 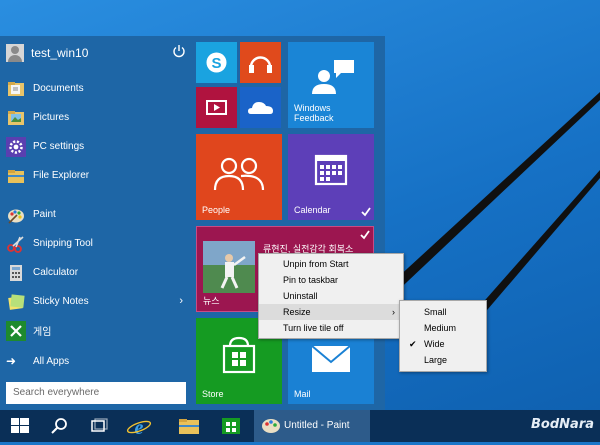 What do you see at coordinates (216, 210) in the screenshot?
I see `tile-label: People` at bounding box center [216, 210].